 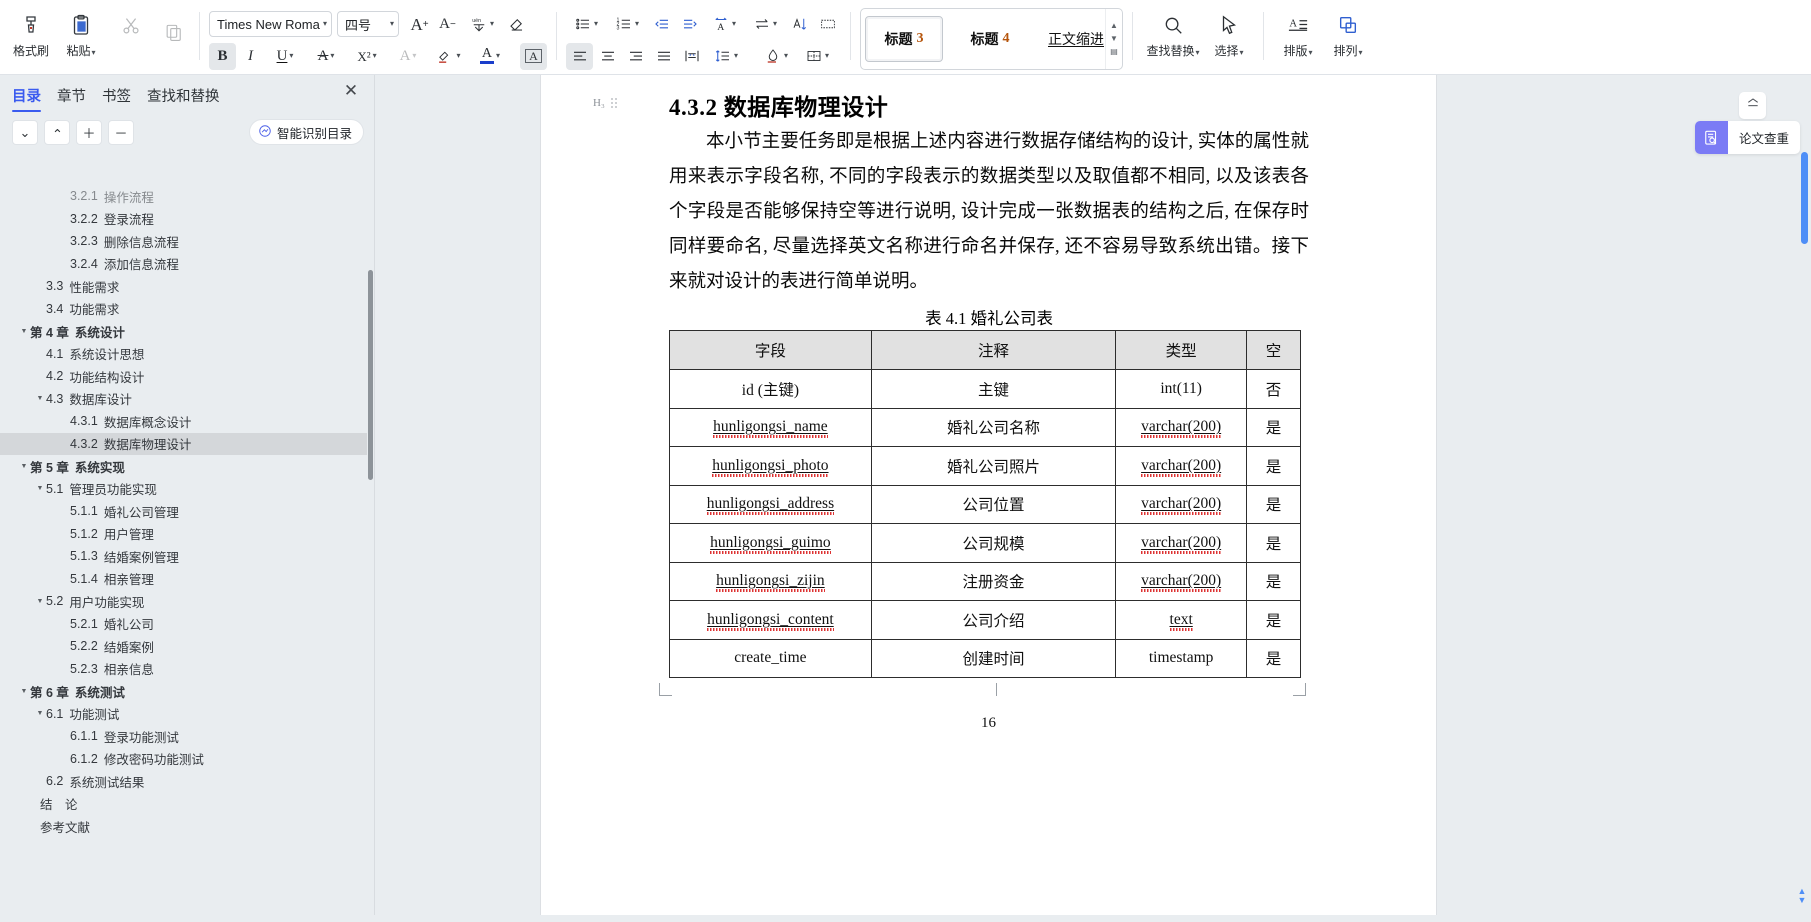 What do you see at coordinates (183, 241) in the screenshot?
I see `toc-item: 3.2.3 删除信息流程` at bounding box center [183, 241].